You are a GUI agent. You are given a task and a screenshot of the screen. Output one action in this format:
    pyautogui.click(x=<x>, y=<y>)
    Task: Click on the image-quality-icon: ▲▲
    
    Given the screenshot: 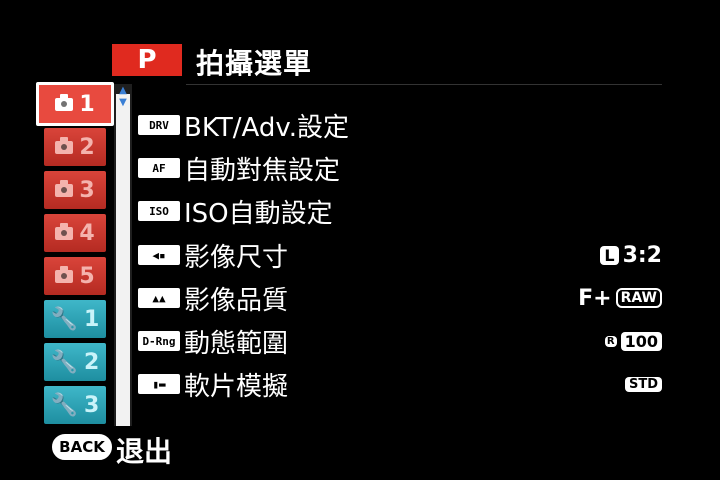 What is the action you would take?
    pyautogui.click(x=159, y=298)
    